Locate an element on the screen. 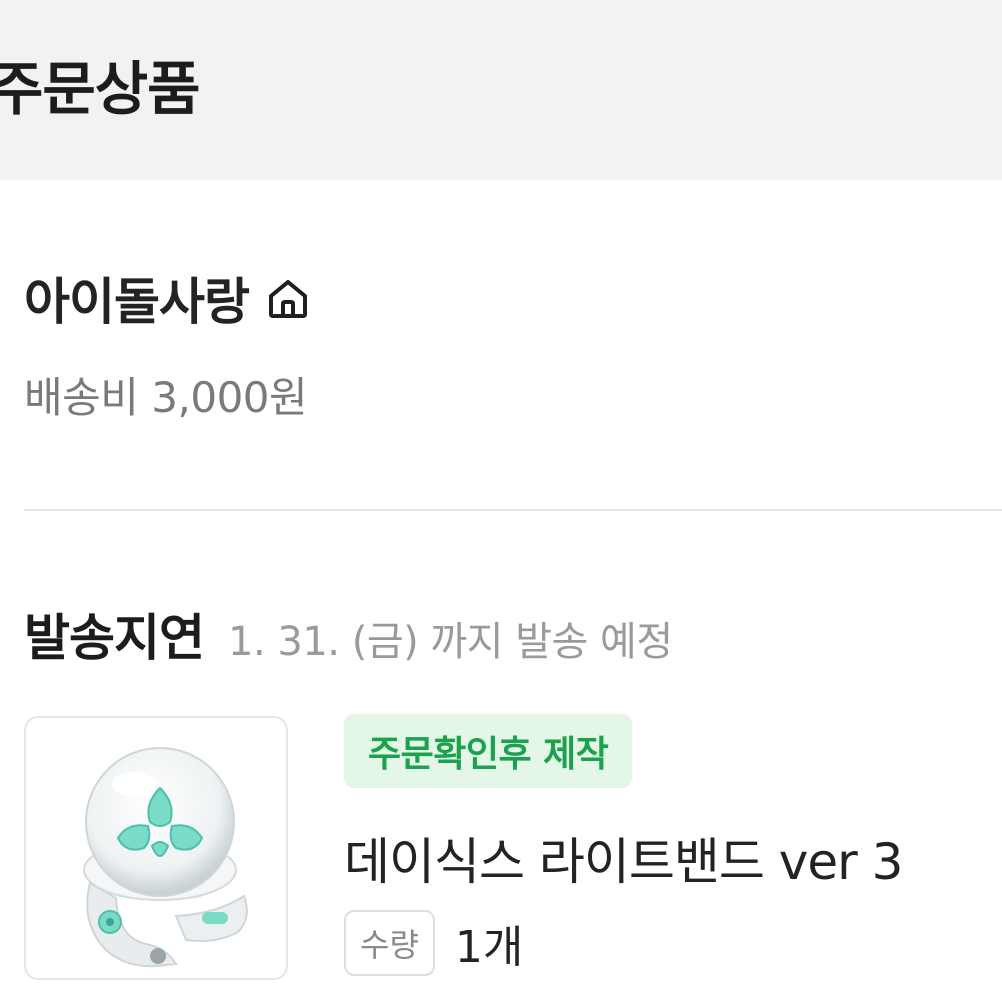  seller-row: 아이돌사랑 is located at coordinates (168, 298).